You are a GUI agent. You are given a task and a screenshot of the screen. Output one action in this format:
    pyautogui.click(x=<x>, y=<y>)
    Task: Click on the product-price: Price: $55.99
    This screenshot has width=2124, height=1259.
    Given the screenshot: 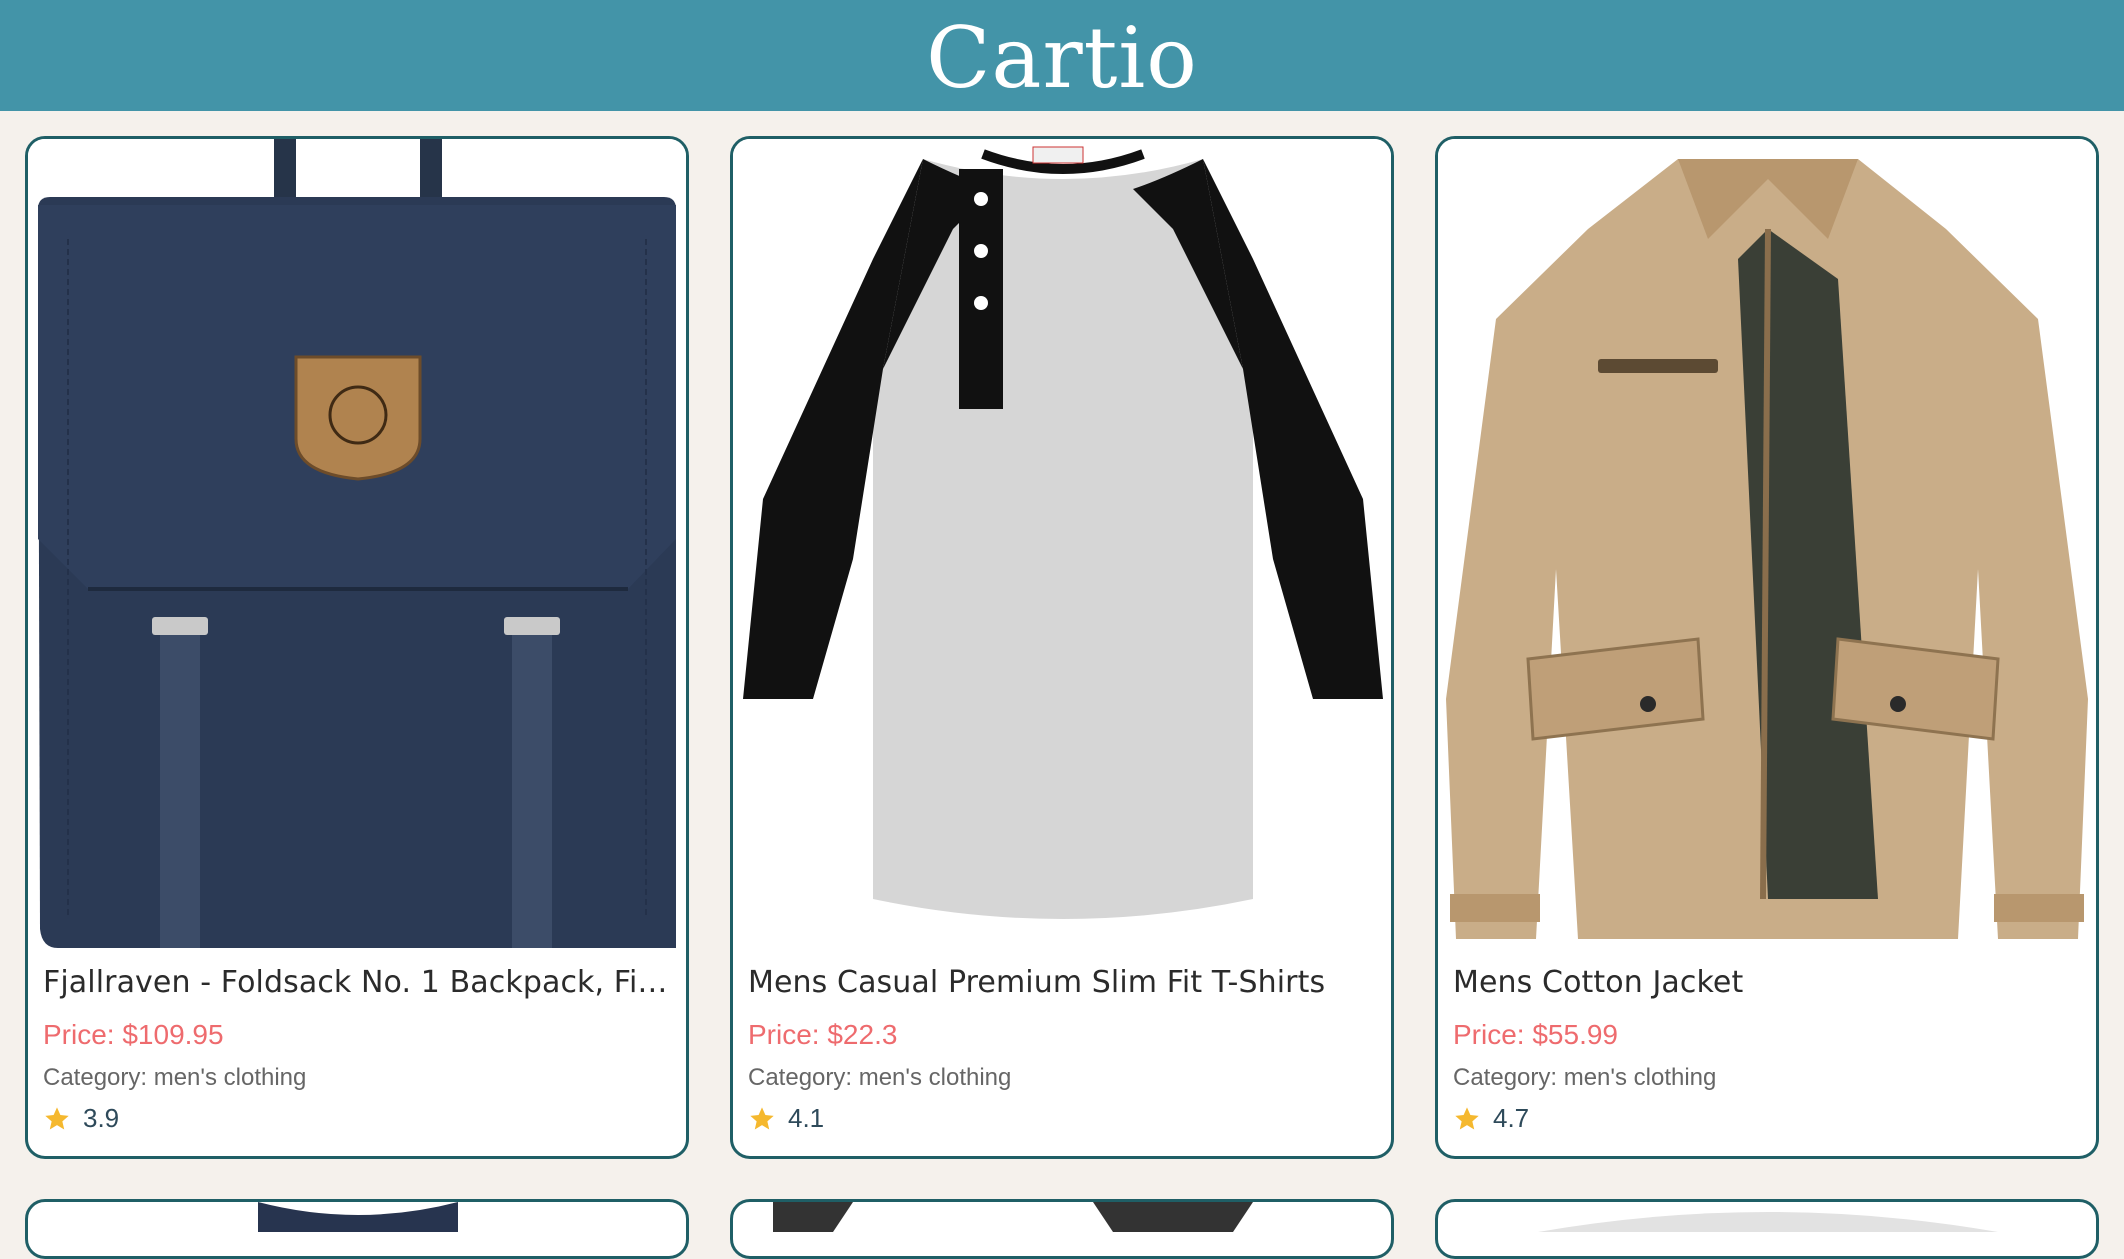 What is the action you would take?
    pyautogui.click(x=1535, y=1034)
    